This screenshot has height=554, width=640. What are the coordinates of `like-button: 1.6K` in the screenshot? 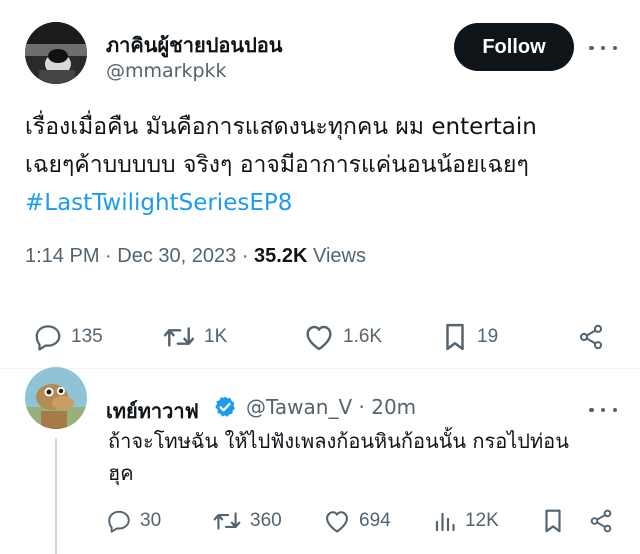 It's located at (342, 337).